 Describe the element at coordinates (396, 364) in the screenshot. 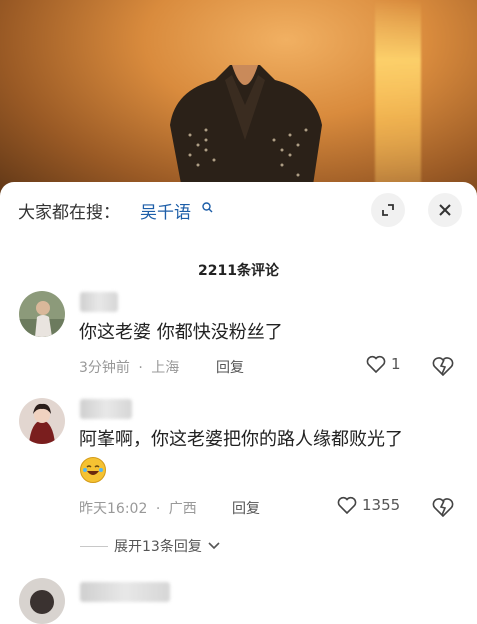

I see `like-count: 1` at that location.